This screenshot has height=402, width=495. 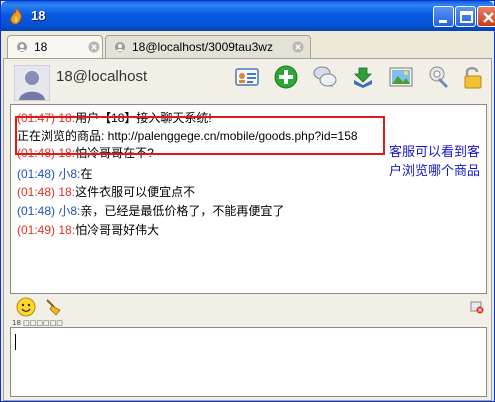 I want to click on tab-label: 18@localhost/3009tau3wz, so click(x=202, y=47).